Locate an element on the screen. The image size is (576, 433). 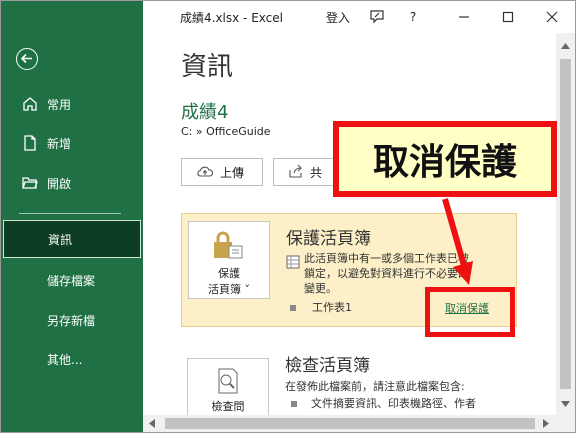
cloud-upload-icon is located at coordinates (205, 172).